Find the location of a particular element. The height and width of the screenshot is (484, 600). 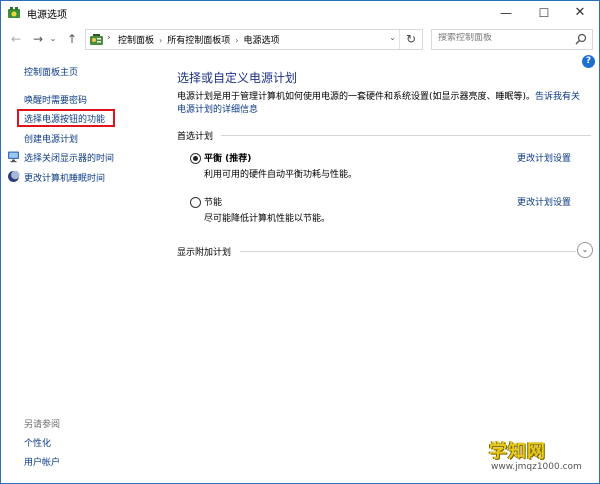

maximize-button: ☐ is located at coordinates (544, 13).